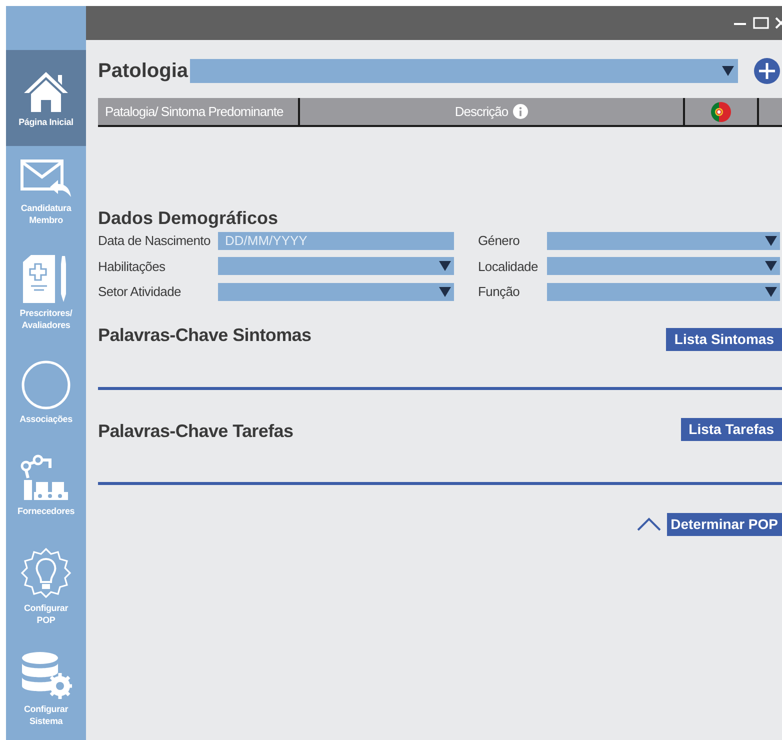 The image size is (782, 740). What do you see at coordinates (205, 335) in the screenshot?
I see `section-title: Palavras-Chave Sintomas` at bounding box center [205, 335].